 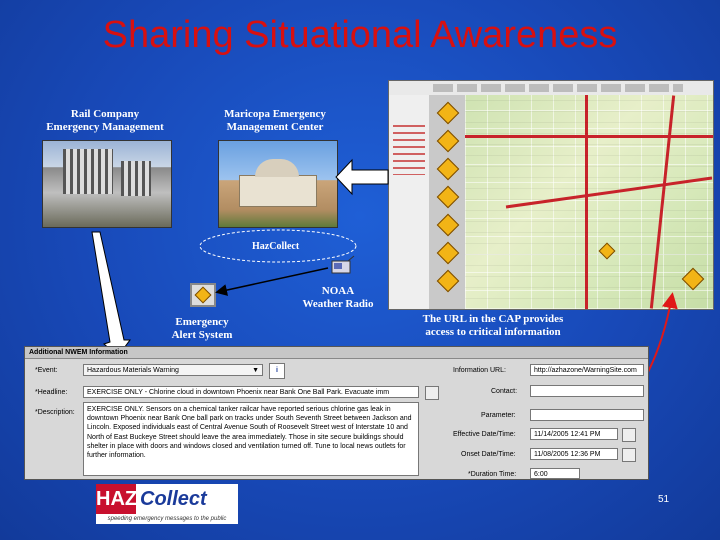 I want to click on onset-datetime-input: 11/08/2005 12:36 PM, so click(x=574, y=454).